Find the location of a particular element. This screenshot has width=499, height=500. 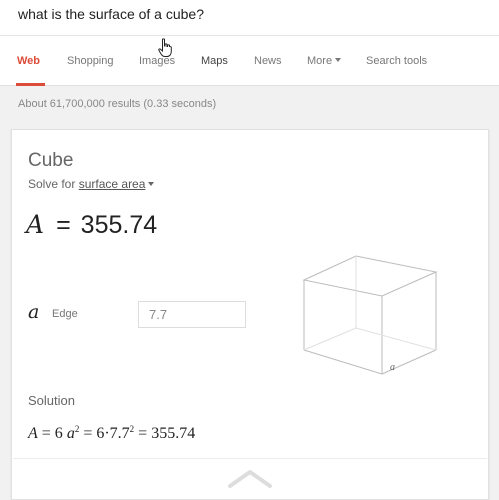

edge-field is located at coordinates (192, 314).